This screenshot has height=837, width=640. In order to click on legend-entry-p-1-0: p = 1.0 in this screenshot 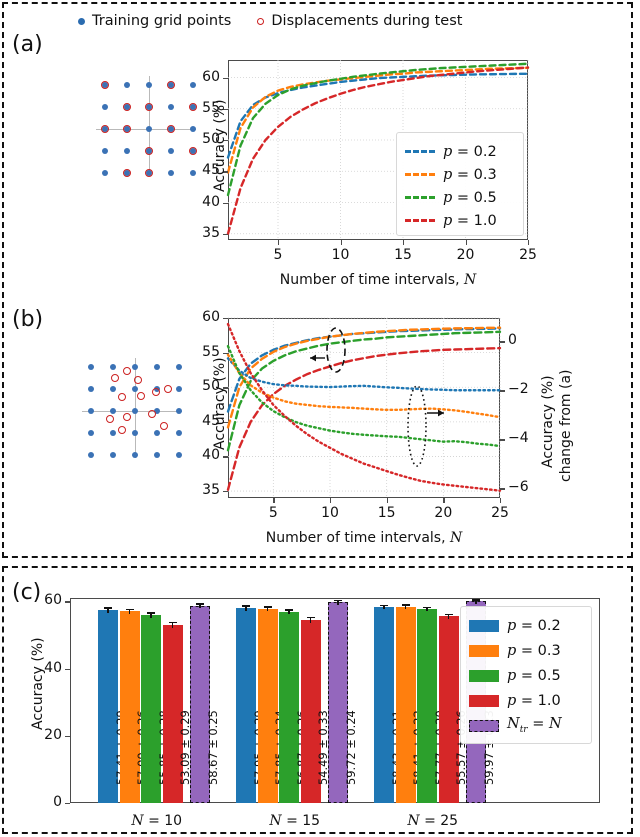, I will do `click(460, 220)`.